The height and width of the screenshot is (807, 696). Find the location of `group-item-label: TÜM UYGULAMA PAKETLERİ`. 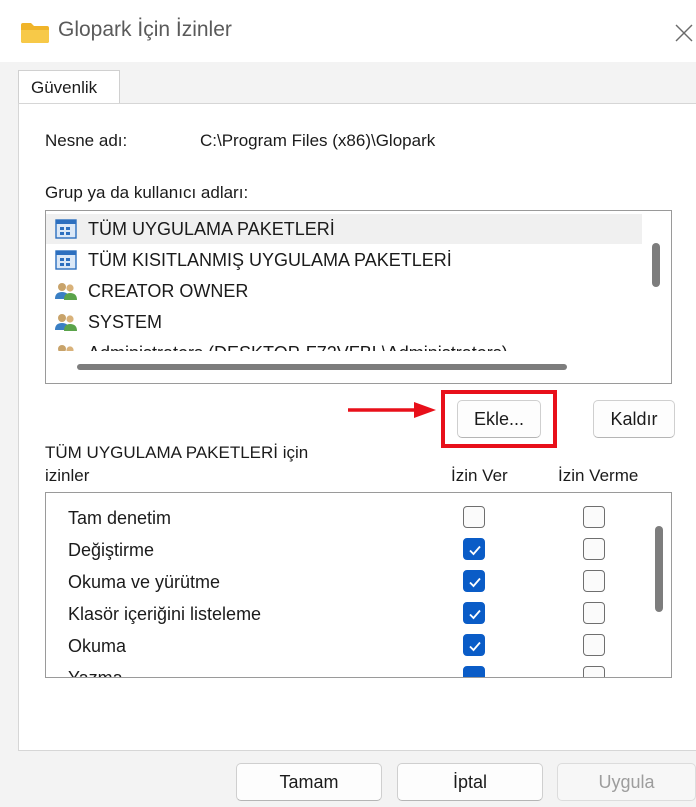

group-item-label: TÜM UYGULAMA PAKETLERİ is located at coordinates (211, 229).